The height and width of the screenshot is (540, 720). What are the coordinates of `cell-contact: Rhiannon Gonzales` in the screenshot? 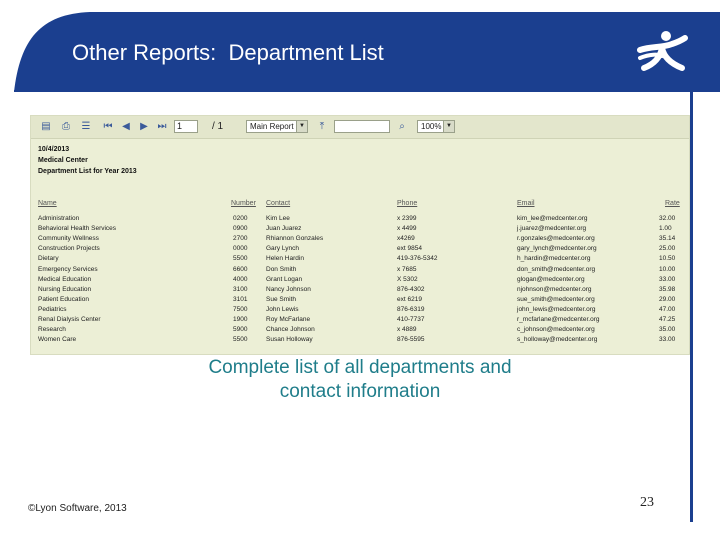 It's located at (295, 239).